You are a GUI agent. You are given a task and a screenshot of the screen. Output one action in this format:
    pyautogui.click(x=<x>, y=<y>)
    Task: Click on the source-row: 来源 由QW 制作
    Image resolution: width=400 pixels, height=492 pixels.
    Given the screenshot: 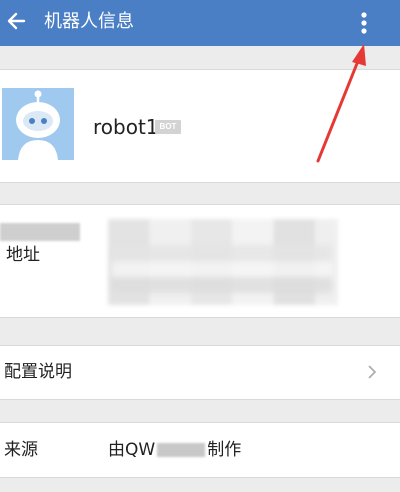 What is the action you would take?
    pyautogui.click(x=200, y=450)
    